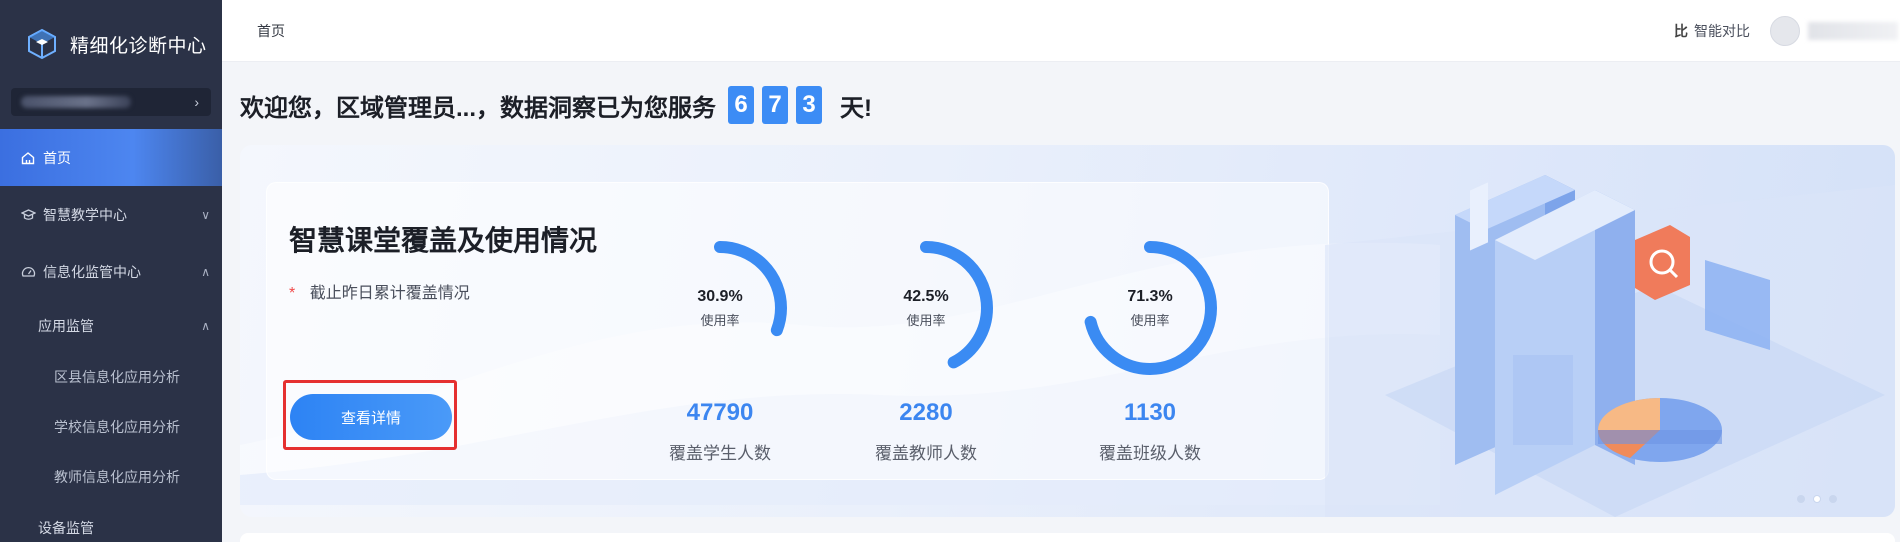 The image size is (1900, 542). I want to click on org-selector: ›, so click(111, 102).